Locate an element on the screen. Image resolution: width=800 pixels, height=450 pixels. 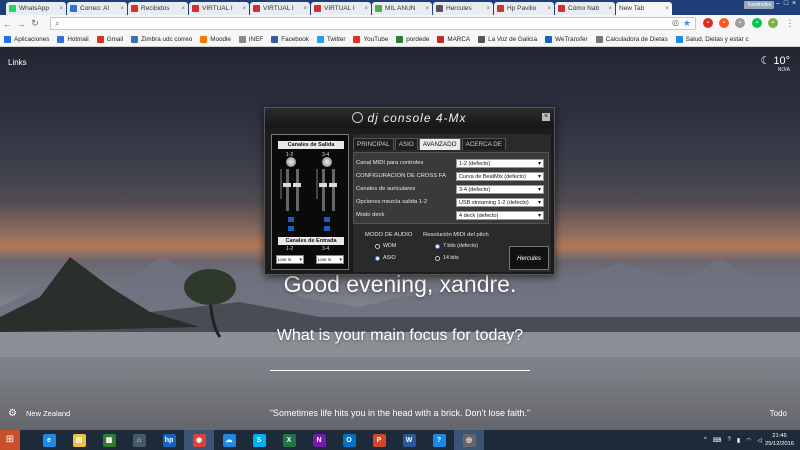
settings-tab: ACERCA DE is located at coordinates (483, 144).